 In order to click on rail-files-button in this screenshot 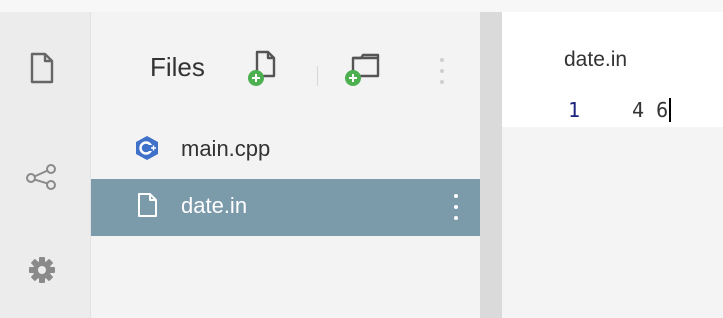, I will do `click(42, 68)`.